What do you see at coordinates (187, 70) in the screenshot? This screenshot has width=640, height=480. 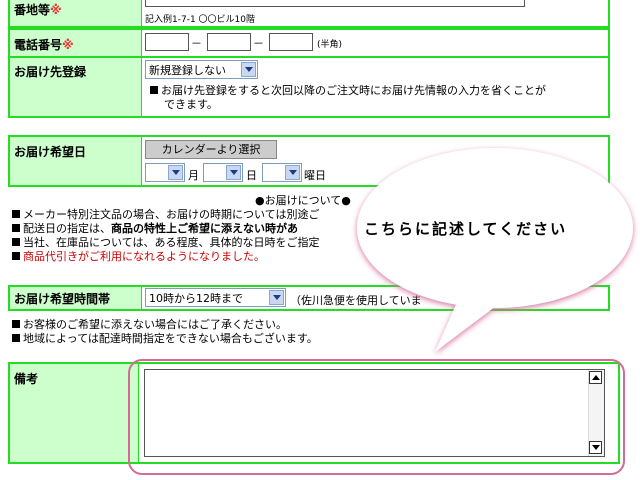 I see `delivery-register-select-value: 新規登録しない` at bounding box center [187, 70].